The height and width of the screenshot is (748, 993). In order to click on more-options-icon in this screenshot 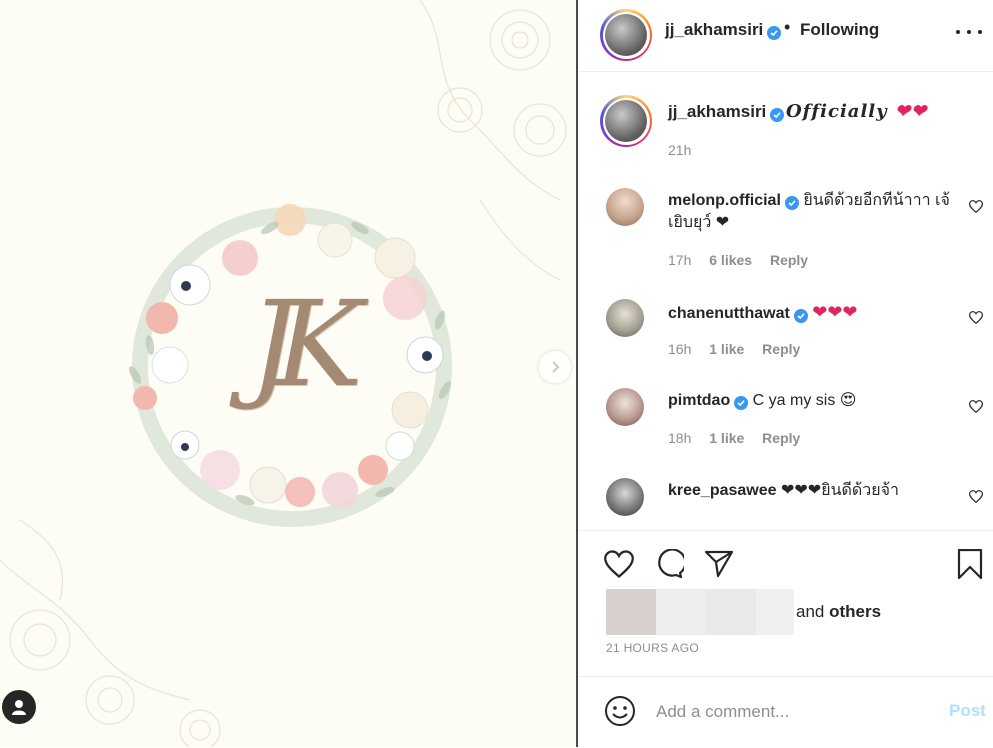, I will do `click(969, 32)`.